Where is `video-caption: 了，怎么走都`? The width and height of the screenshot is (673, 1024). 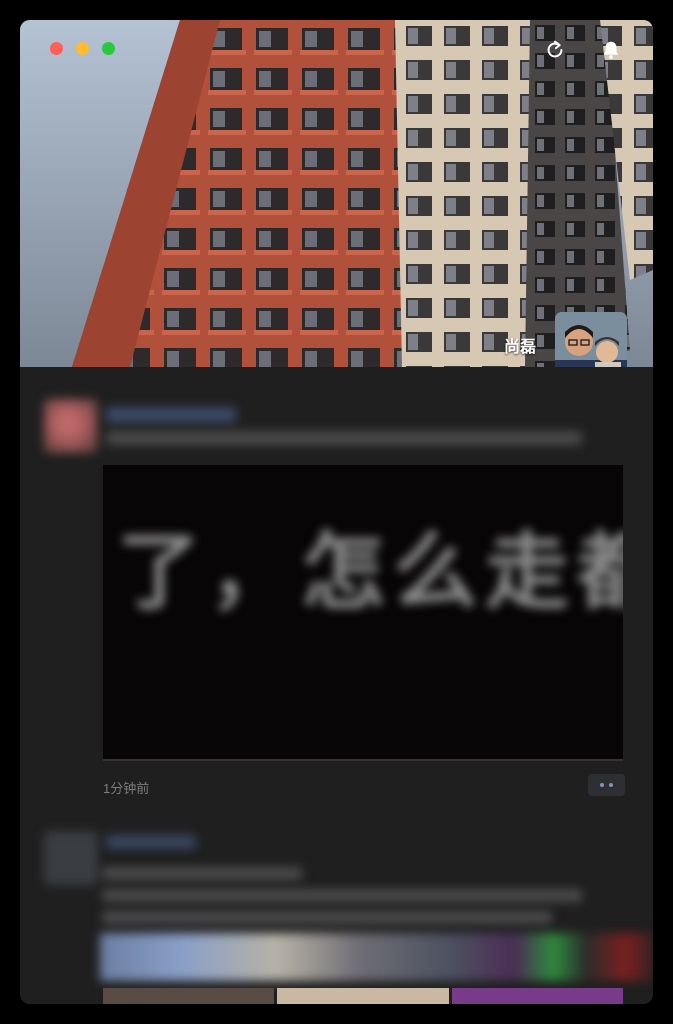 video-caption: 了，怎么走都 is located at coordinates (370, 572).